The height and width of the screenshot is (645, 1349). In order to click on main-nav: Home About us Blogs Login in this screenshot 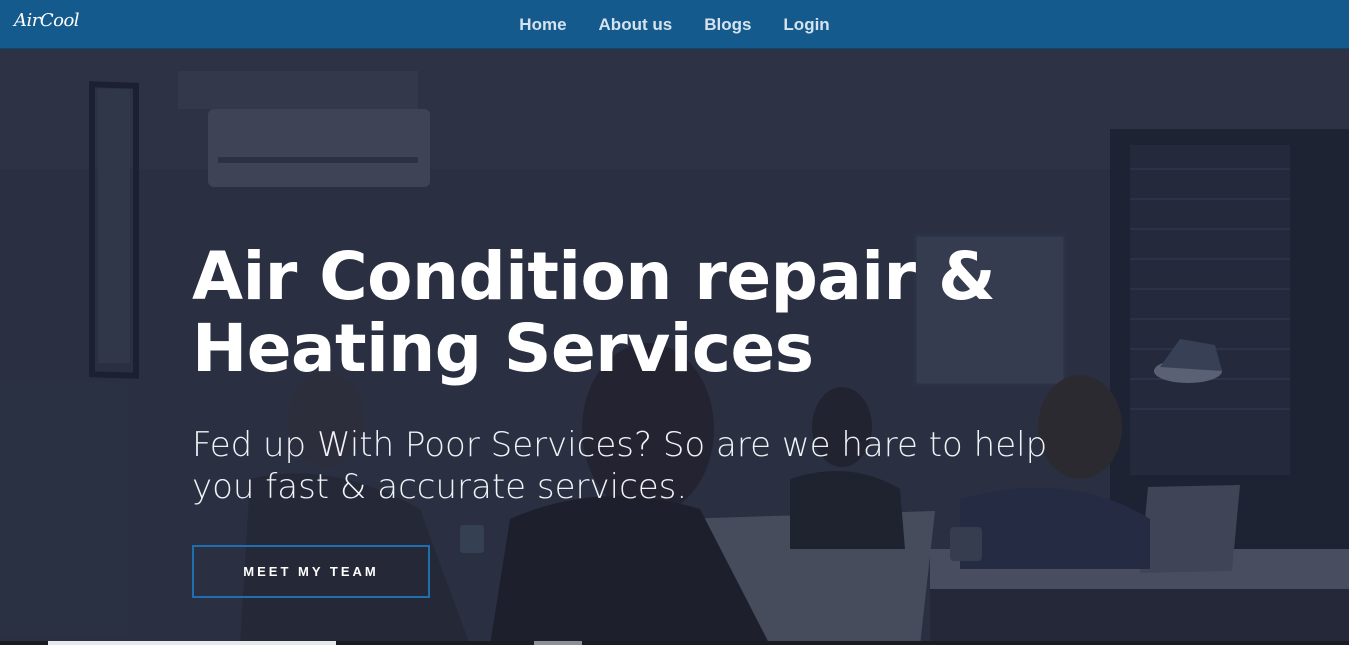, I will do `click(674, 24)`.